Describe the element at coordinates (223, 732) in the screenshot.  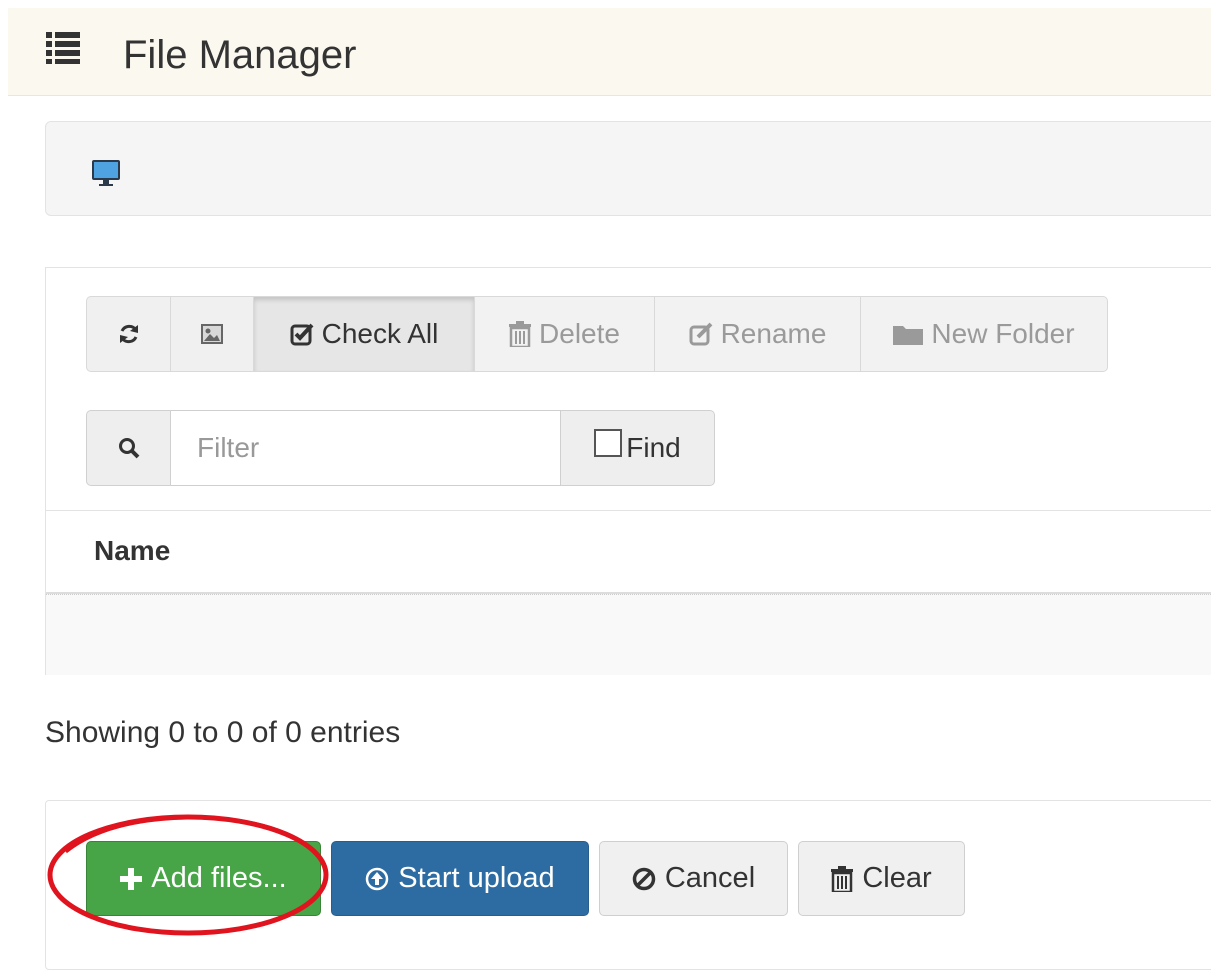
I see `entries-info: Showing 0 to 0 of 0 entries` at that location.